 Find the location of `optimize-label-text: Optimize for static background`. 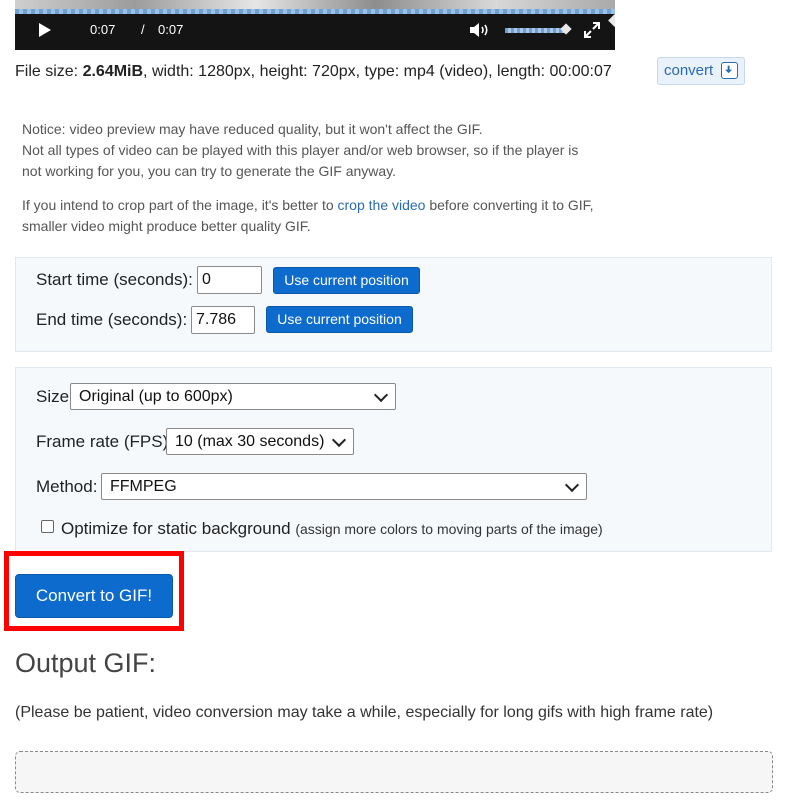

optimize-label-text: Optimize for static background is located at coordinates (176, 528).